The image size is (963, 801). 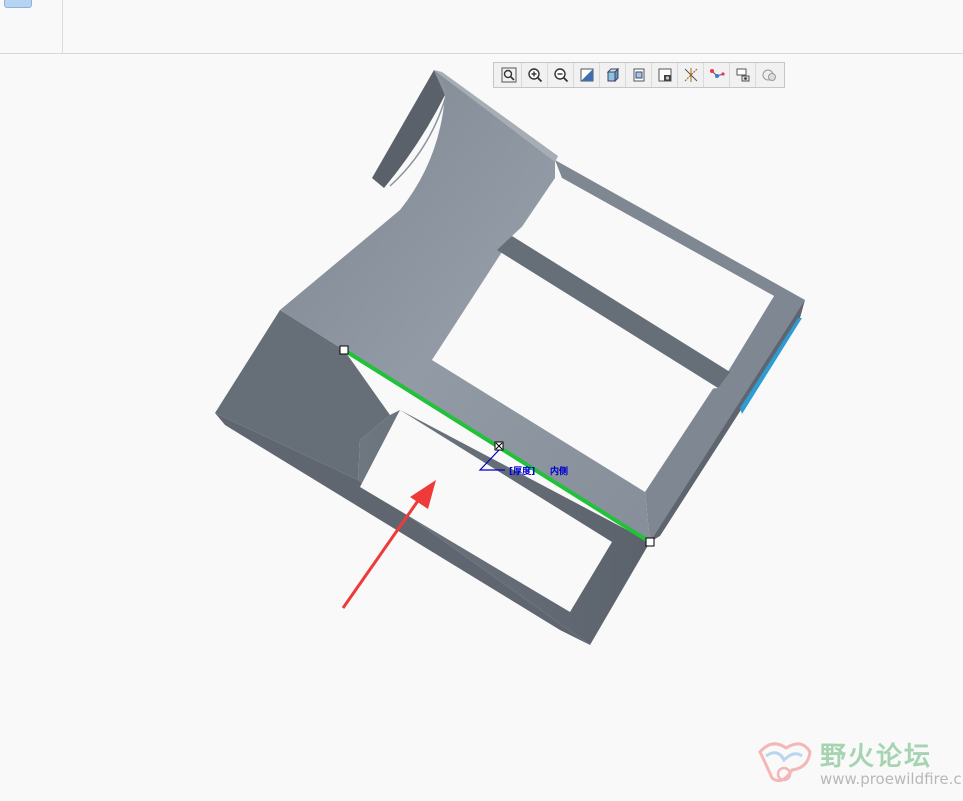 What do you see at coordinates (559, 471) in the screenshot?
I see `side-label: 内侧` at bounding box center [559, 471].